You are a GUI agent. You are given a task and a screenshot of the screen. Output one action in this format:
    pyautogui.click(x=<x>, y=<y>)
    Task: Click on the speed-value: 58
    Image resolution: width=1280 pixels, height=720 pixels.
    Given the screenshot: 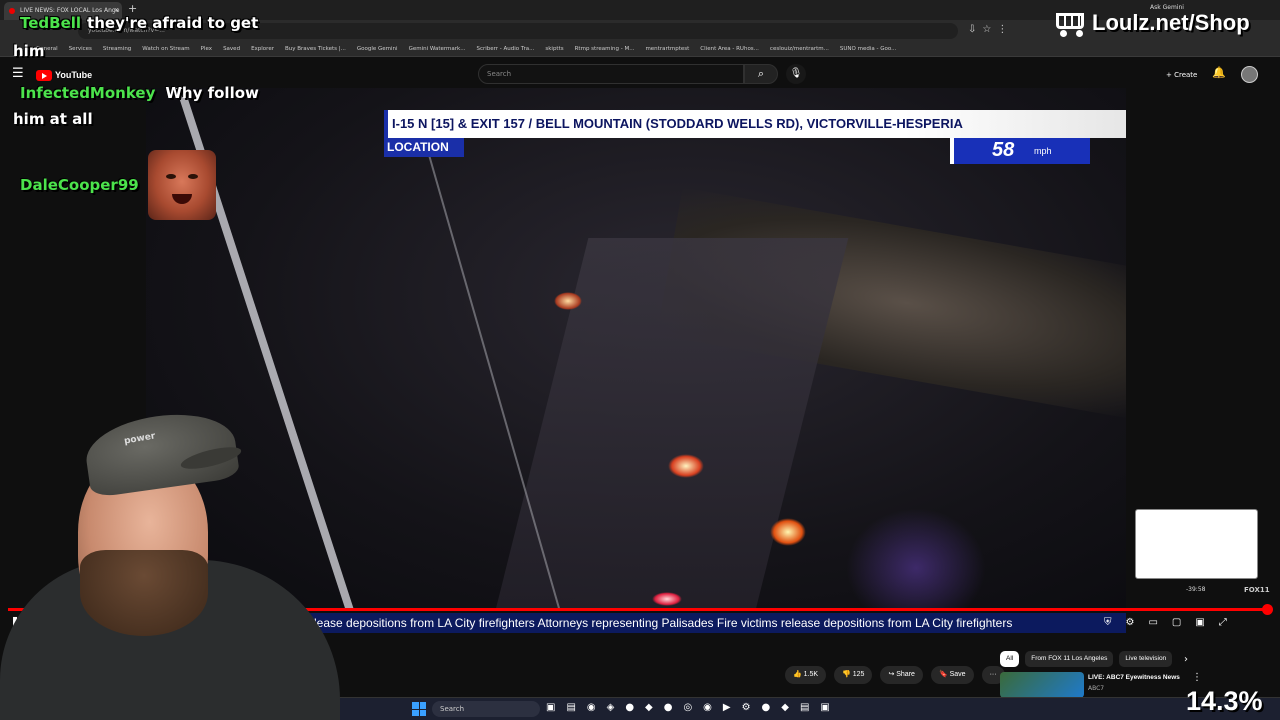 What is the action you would take?
    pyautogui.click(x=1003, y=150)
    